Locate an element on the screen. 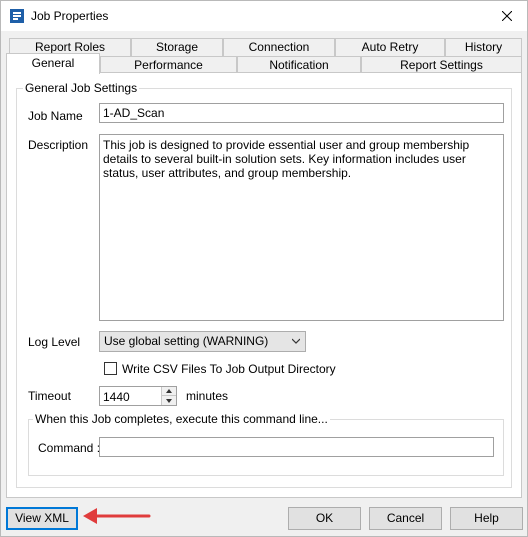 The width and height of the screenshot is (528, 537). job-name-input: 1-AD_Scan is located at coordinates (301, 113).